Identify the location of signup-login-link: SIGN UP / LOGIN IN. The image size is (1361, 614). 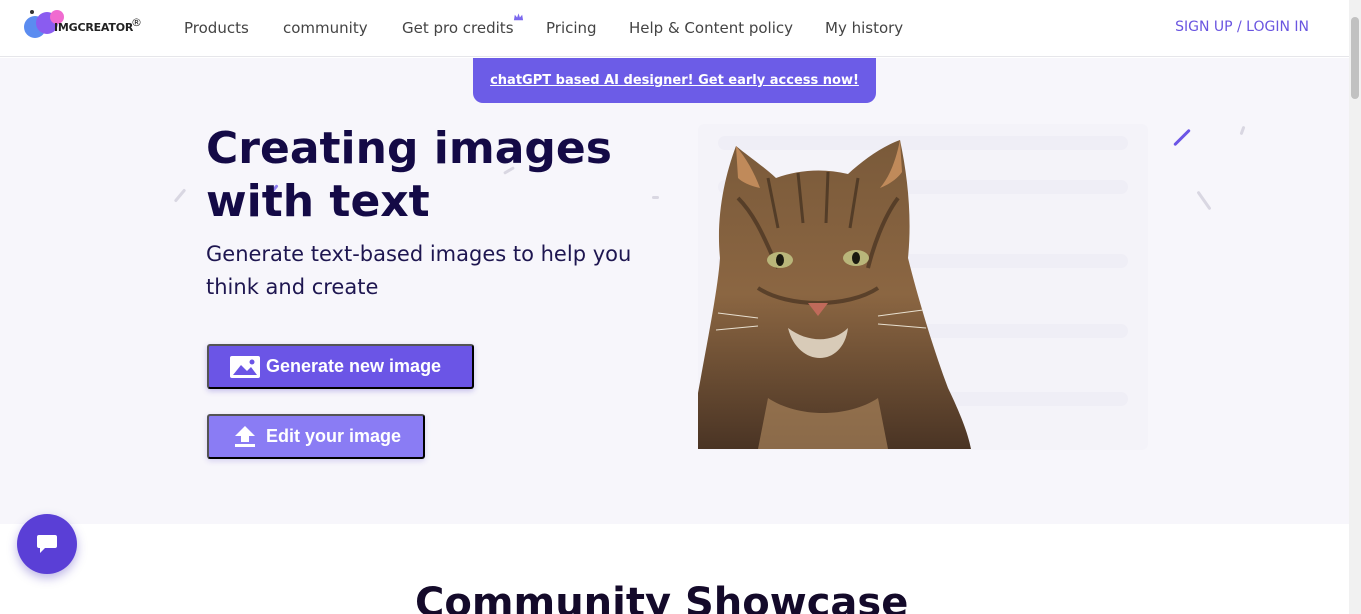
(1242, 27).